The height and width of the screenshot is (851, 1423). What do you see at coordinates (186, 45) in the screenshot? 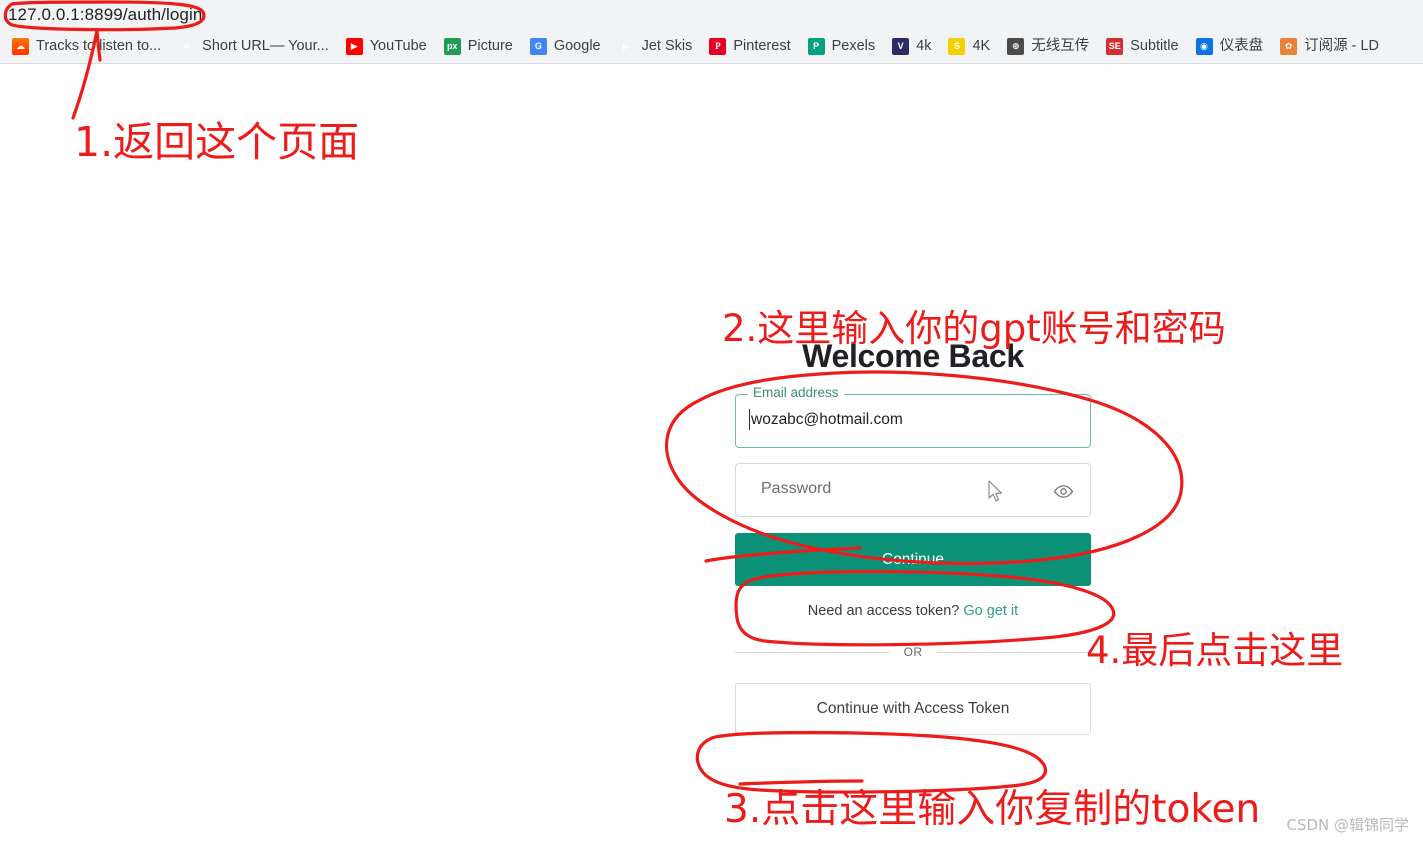
I see `link-icon: ∞` at bounding box center [186, 45].